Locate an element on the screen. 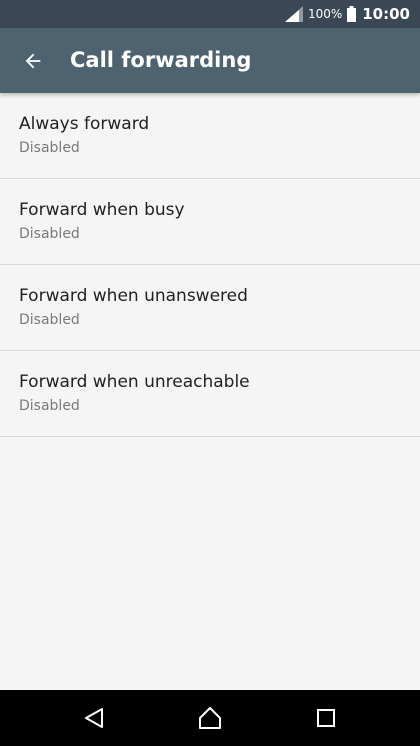 The width and height of the screenshot is (420, 746). app-bar: Call forwarding is located at coordinates (210, 60).